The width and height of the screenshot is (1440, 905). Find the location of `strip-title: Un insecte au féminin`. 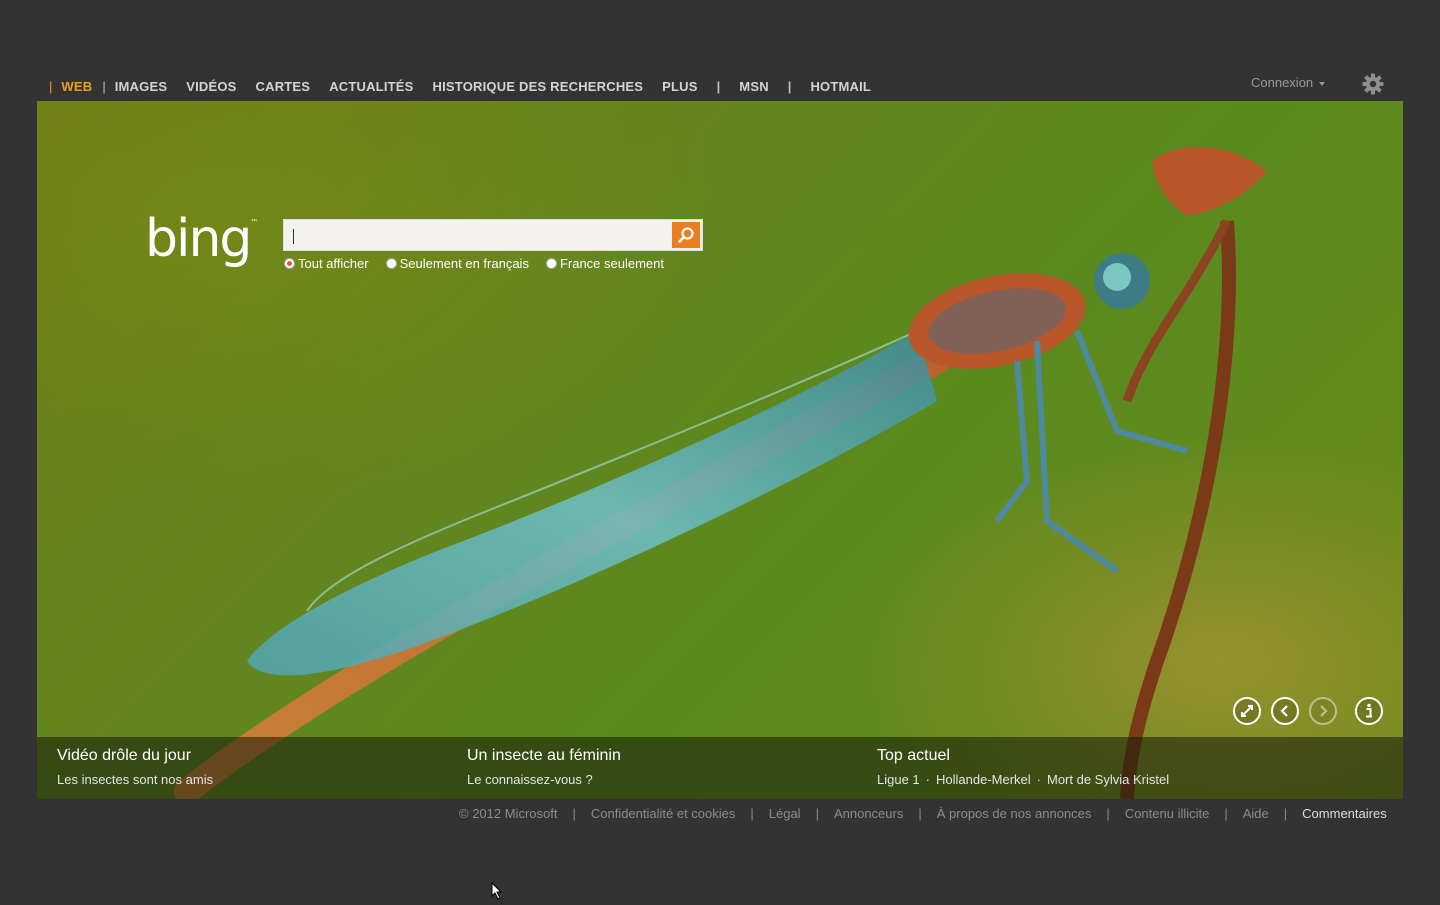

strip-title: Un insecte au féminin is located at coordinates (544, 756).